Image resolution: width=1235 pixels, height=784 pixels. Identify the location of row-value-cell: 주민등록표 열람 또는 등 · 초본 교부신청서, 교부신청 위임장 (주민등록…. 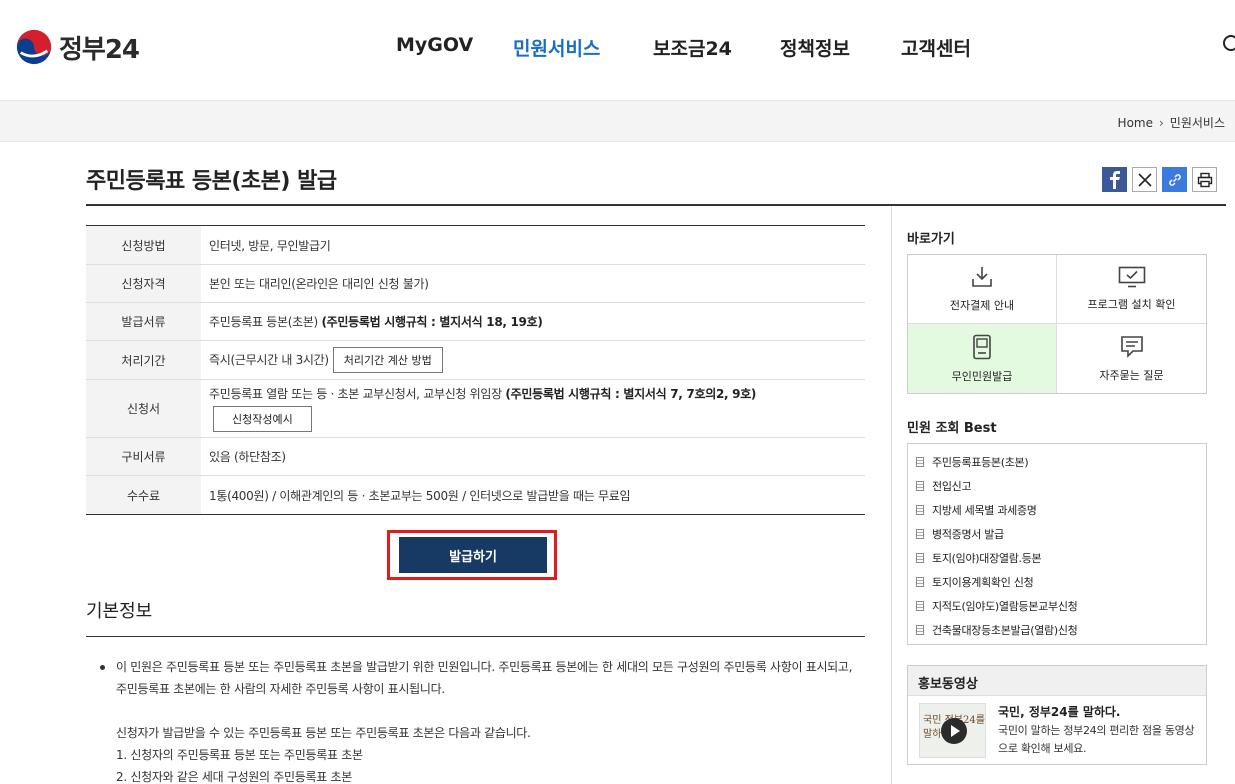
(533, 408).